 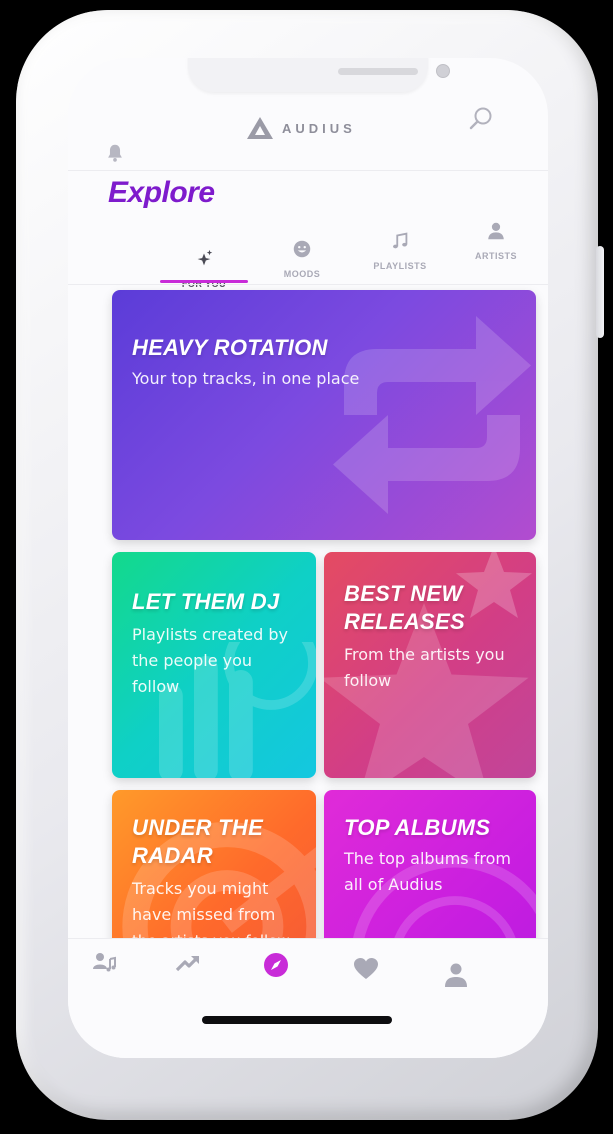 What do you see at coordinates (204, 281) in the screenshot?
I see `active-tab-indicator` at bounding box center [204, 281].